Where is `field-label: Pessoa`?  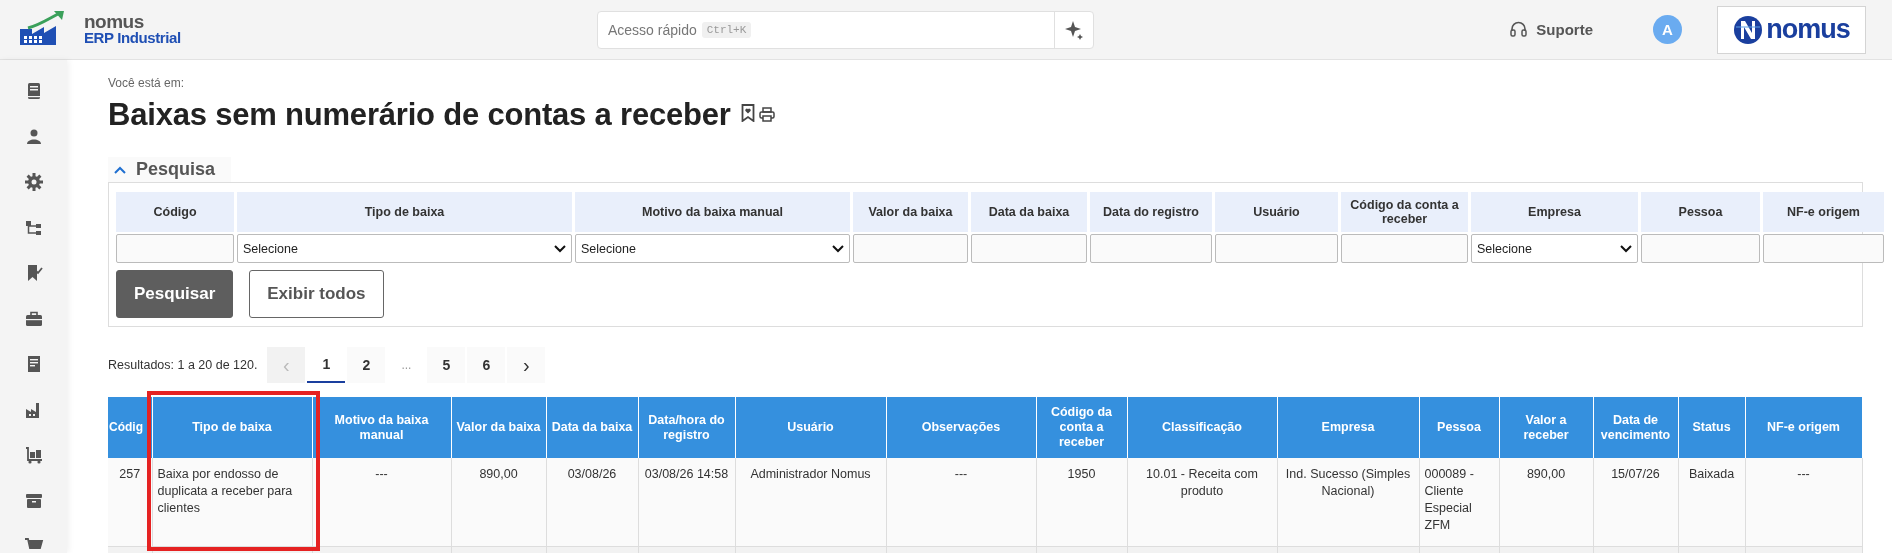
field-label: Pessoa is located at coordinates (1700, 212).